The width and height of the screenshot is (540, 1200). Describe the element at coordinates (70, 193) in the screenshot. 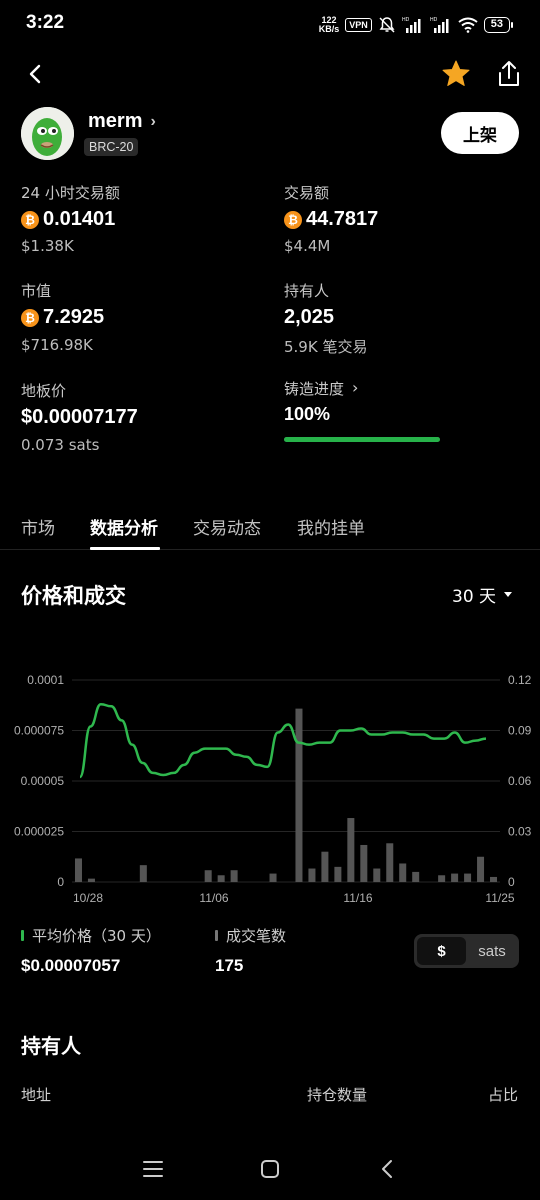

I see `volume-24h-label: 24 小时交易额` at that location.